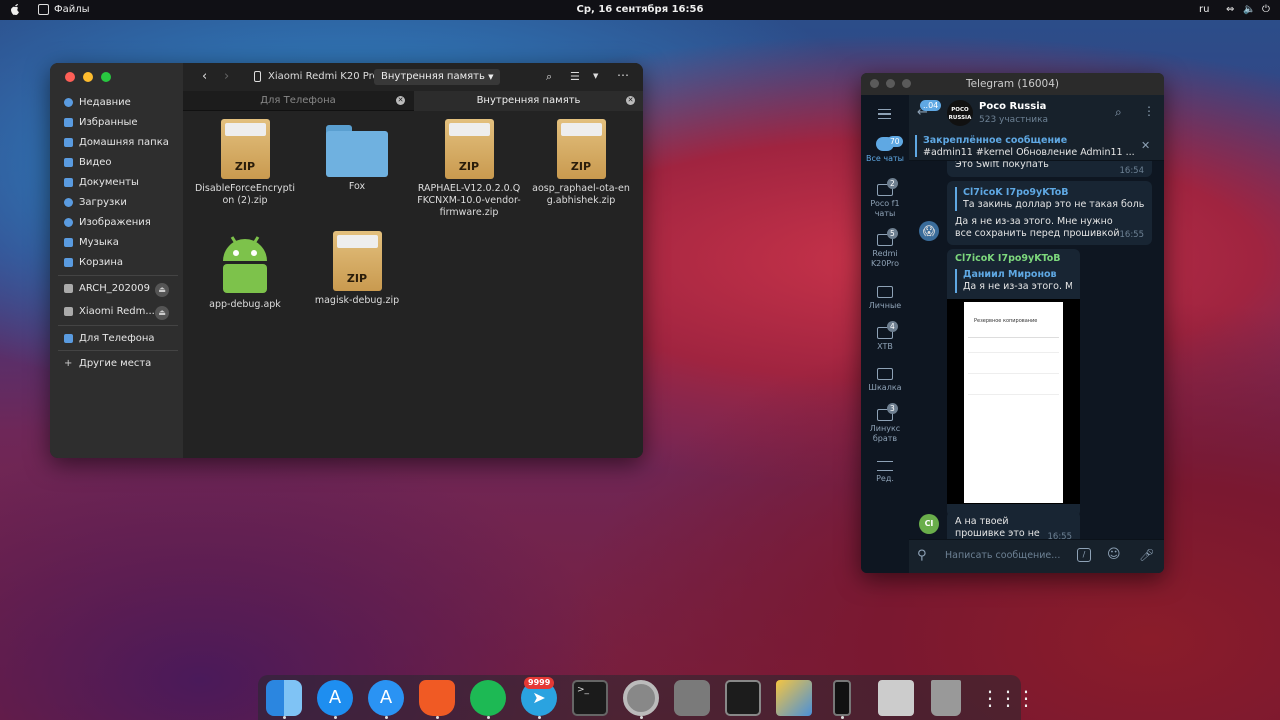 This screenshot has height=720, width=1280. What do you see at coordinates (1230, 9) in the screenshot?
I see `network-icon: ⇔` at bounding box center [1230, 9].